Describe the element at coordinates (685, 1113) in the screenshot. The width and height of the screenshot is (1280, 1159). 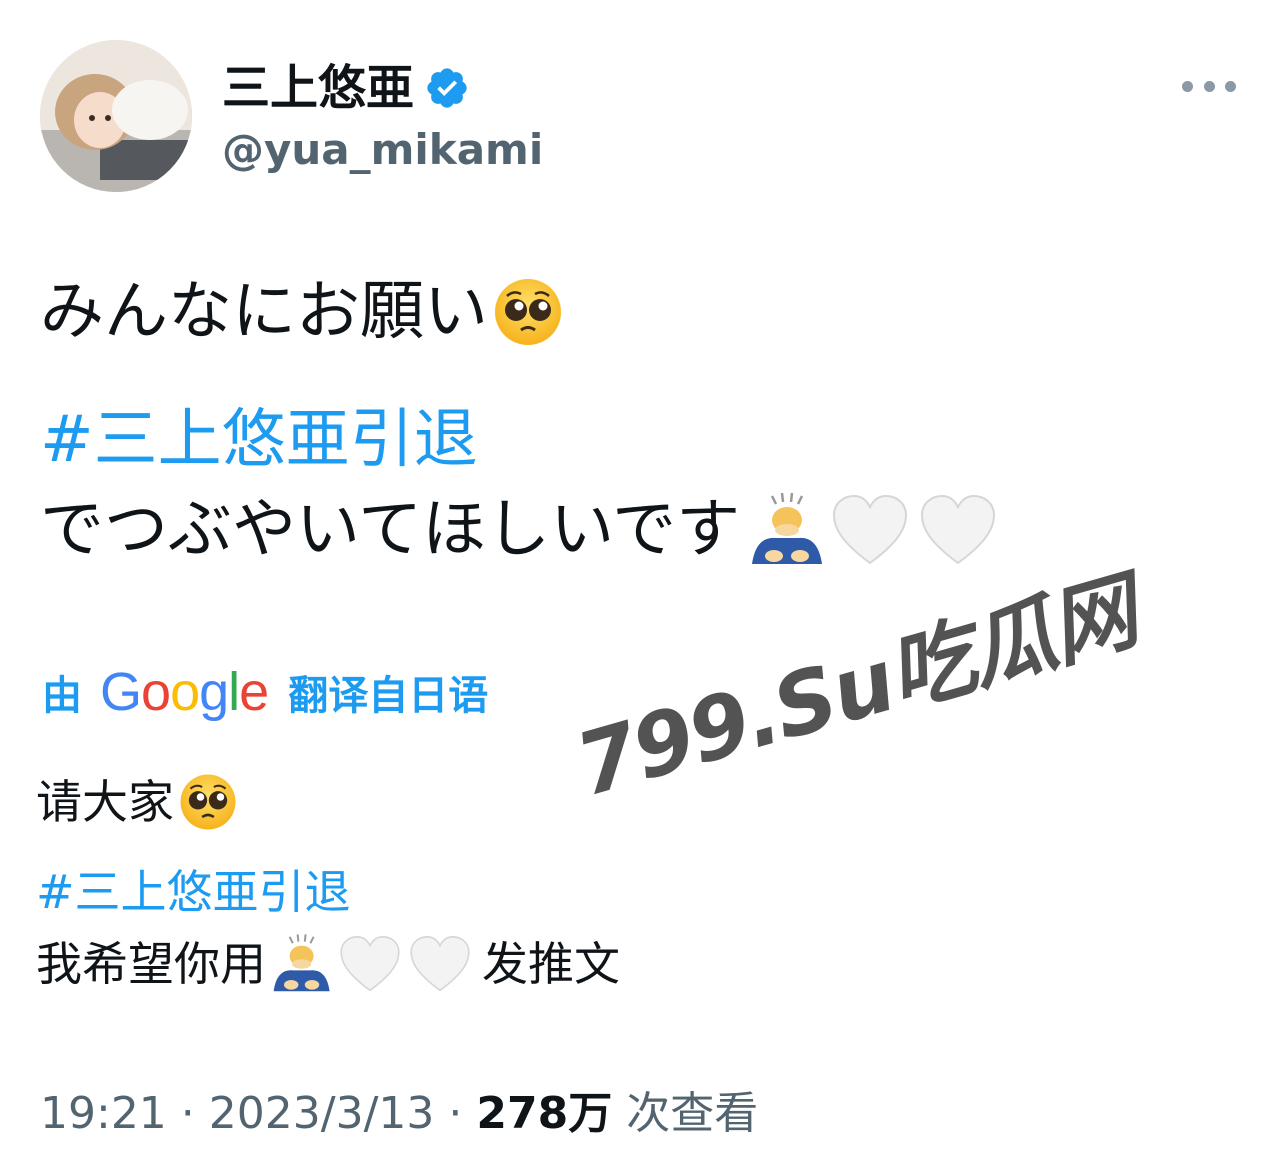
I see `views-label: 次查看` at that location.